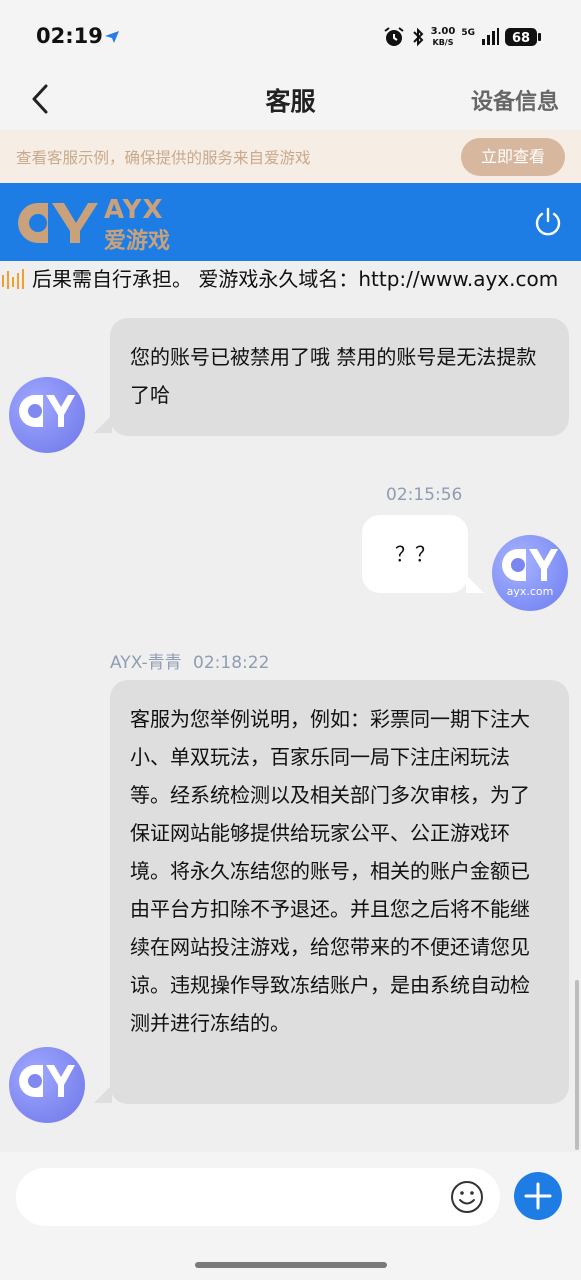 This screenshot has height=1280, width=581. I want to click on message-input, so click(258, 1197).